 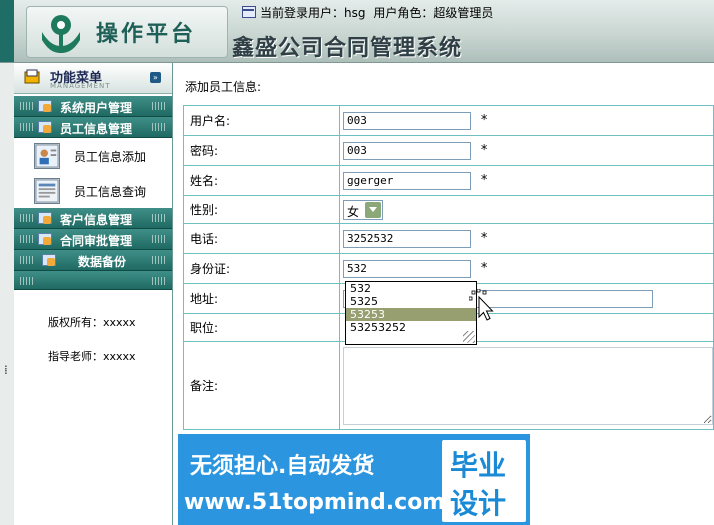 What do you see at coordinates (110, 157) in the screenshot?
I see `sidebar-item-label: 员工信息添加` at bounding box center [110, 157].